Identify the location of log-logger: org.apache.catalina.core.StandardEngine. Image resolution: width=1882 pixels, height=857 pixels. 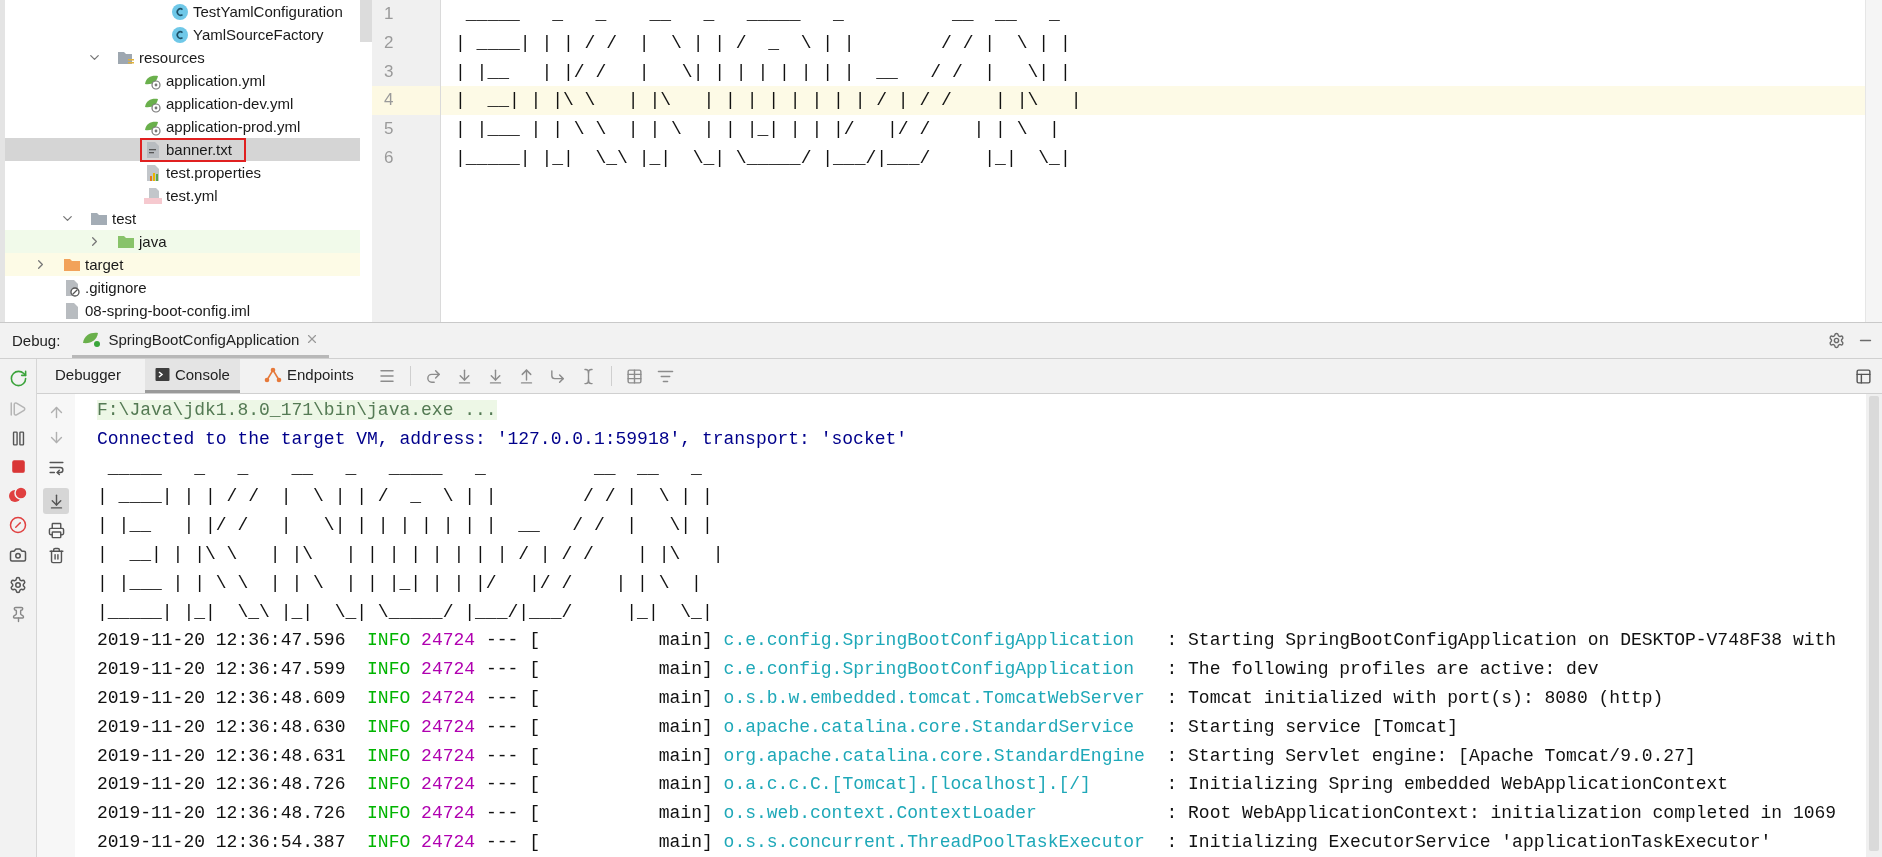
(934, 756).